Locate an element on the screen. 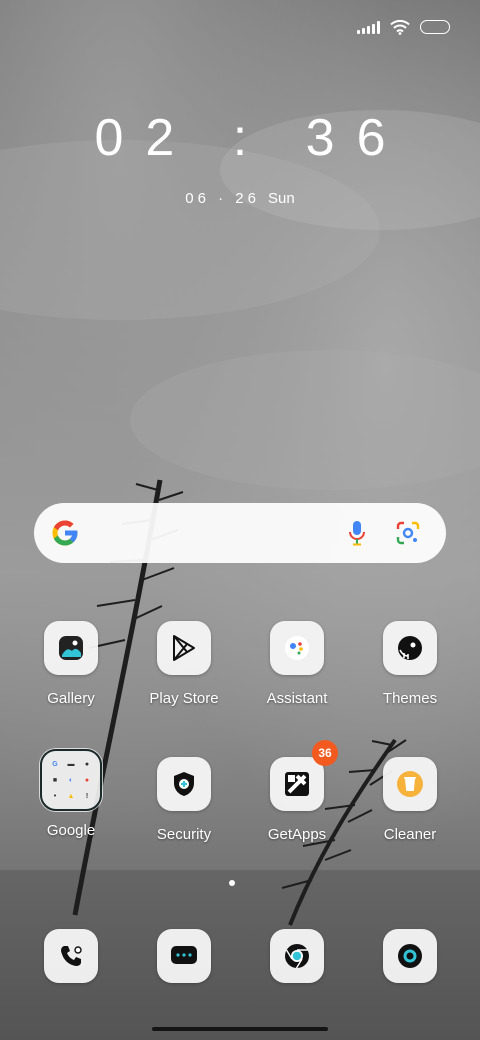 Image resolution: width=480 pixels, height=1040 pixels. battery-icon is located at coordinates (435, 27).